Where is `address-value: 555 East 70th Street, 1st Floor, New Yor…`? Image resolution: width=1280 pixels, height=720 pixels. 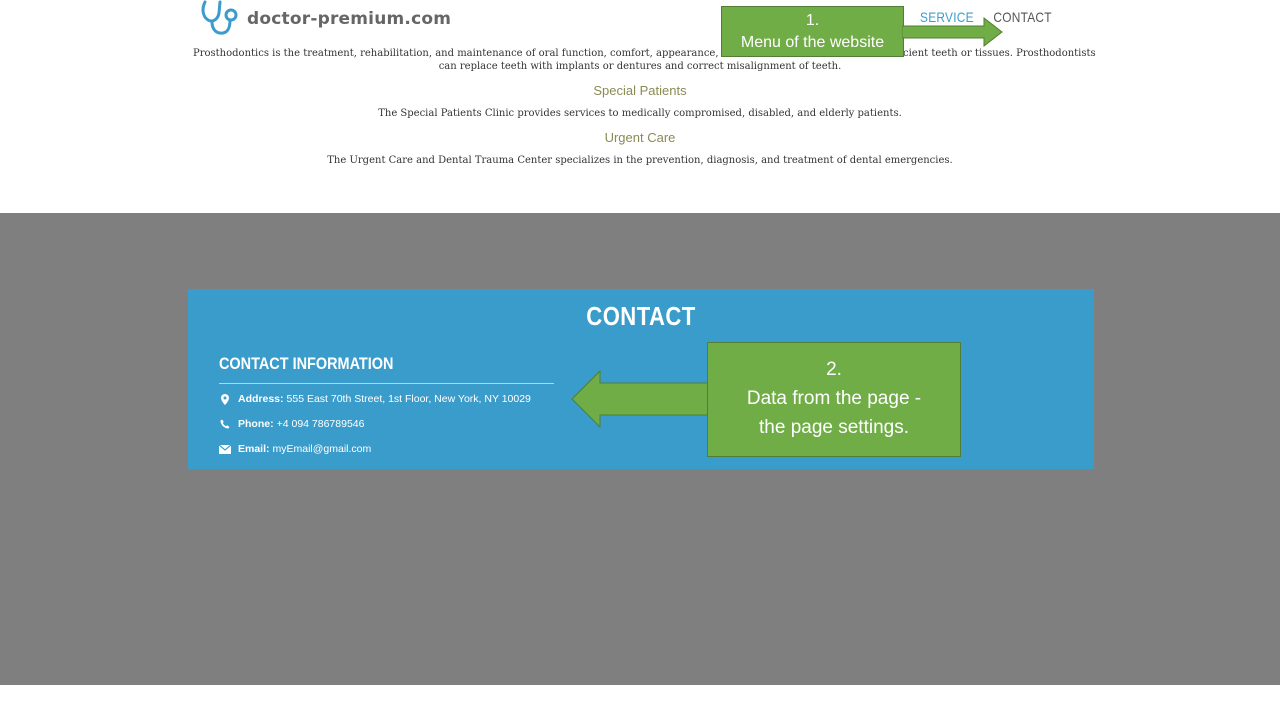
address-value: 555 East 70th Street, 1st Floor, New Yor… is located at coordinates (408, 399).